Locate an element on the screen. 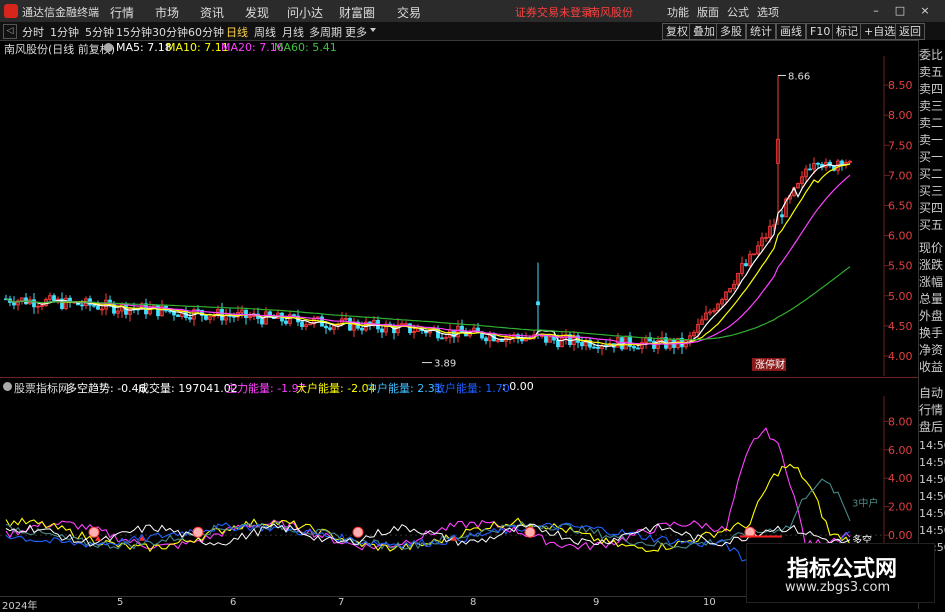 The height and width of the screenshot is (612, 945). mark-button: 标记 is located at coordinates (847, 31).